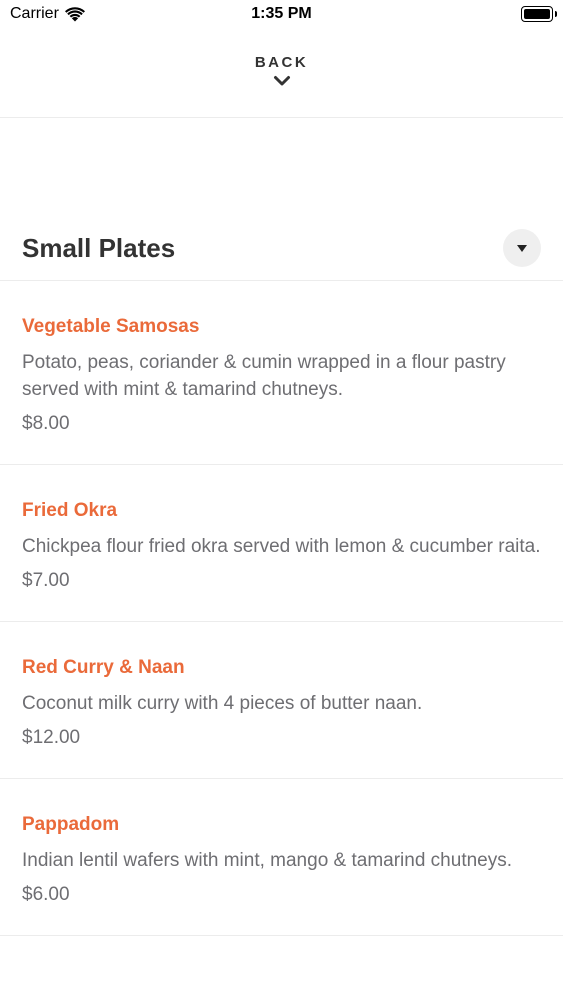 The image size is (563, 1000). Describe the element at coordinates (281, 81) in the screenshot. I see `chevron-down-icon` at that location.